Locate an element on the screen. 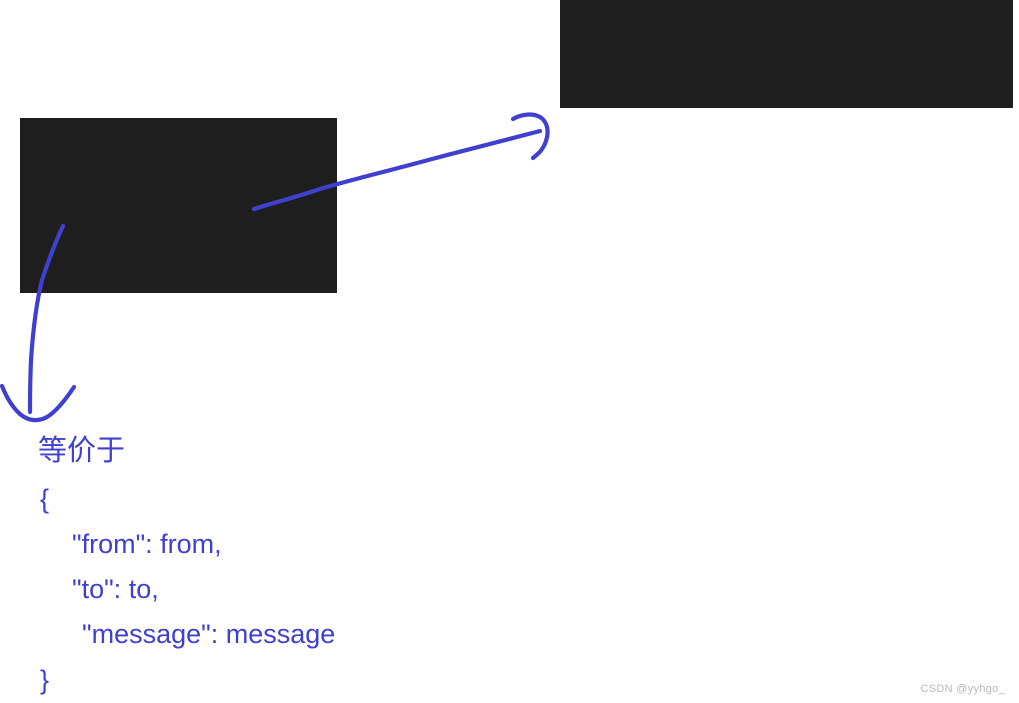  note-equivalent-label: 等价于 is located at coordinates (82, 451).